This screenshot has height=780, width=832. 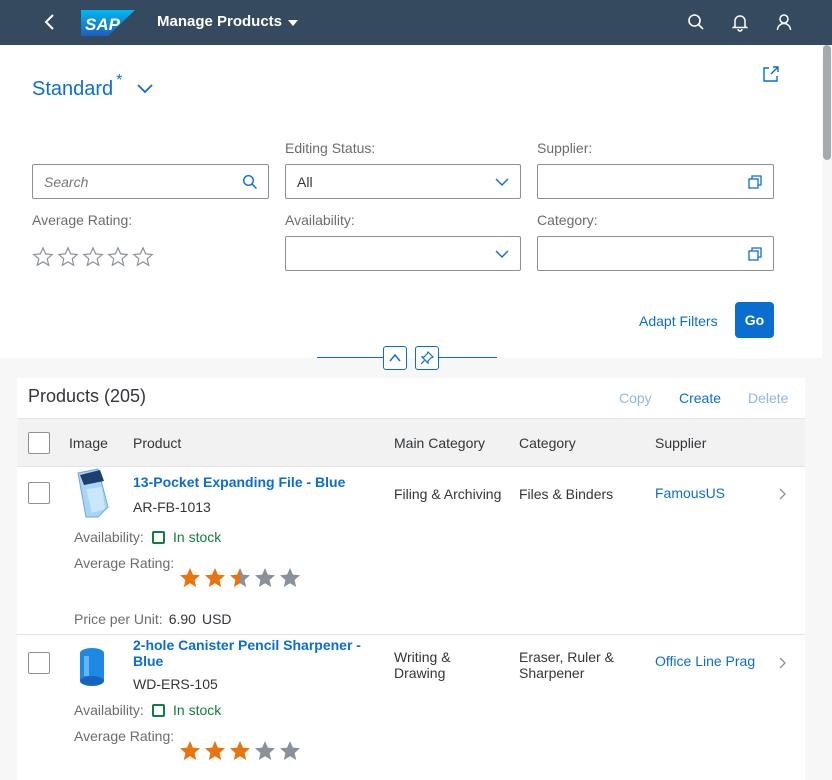 I want to click on availability-field-label: Availability:, so click(x=109, y=537).